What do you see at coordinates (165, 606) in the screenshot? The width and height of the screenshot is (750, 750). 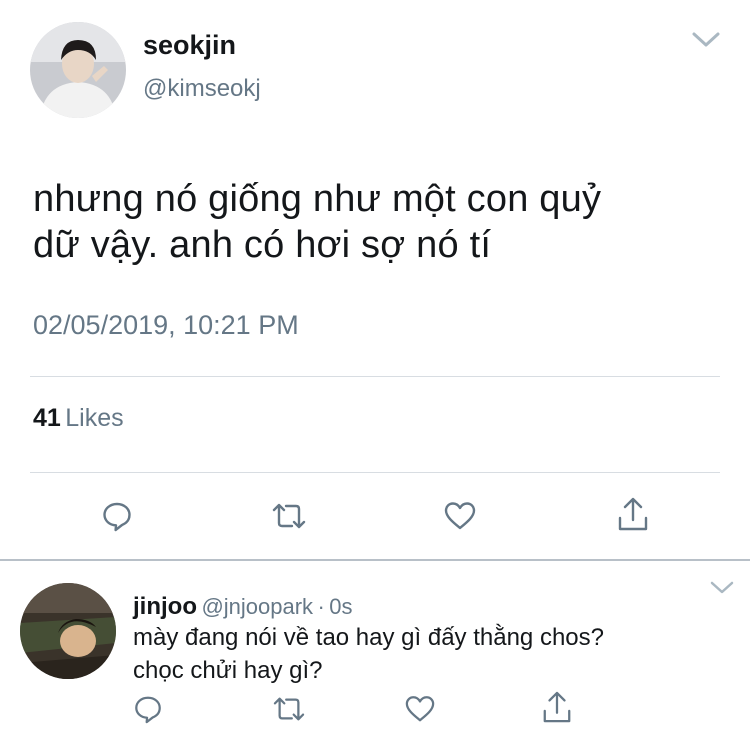 I see `reply-author-name: jinjoo` at bounding box center [165, 606].